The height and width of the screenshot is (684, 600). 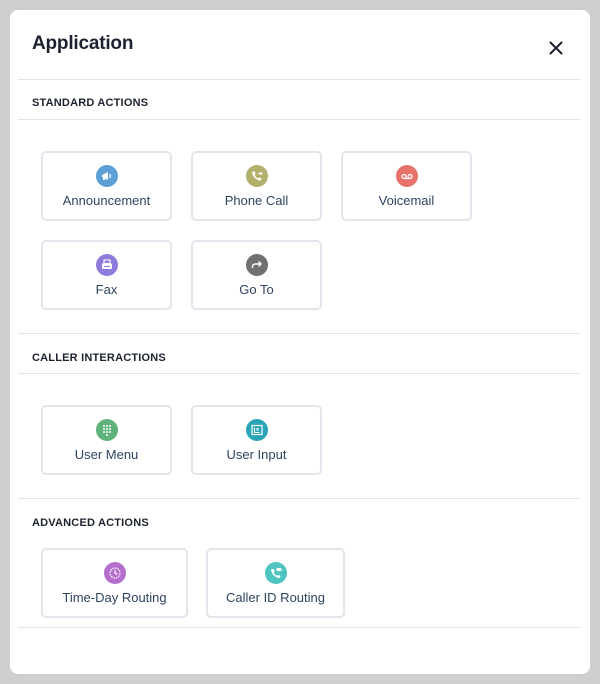 I want to click on close-button, so click(x=556, y=48).